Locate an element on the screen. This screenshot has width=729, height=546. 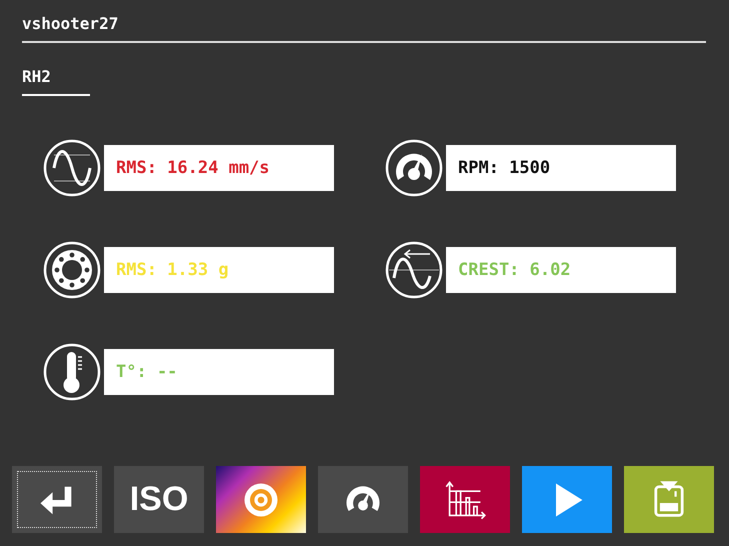
sine-wave-icon is located at coordinates (72, 168).